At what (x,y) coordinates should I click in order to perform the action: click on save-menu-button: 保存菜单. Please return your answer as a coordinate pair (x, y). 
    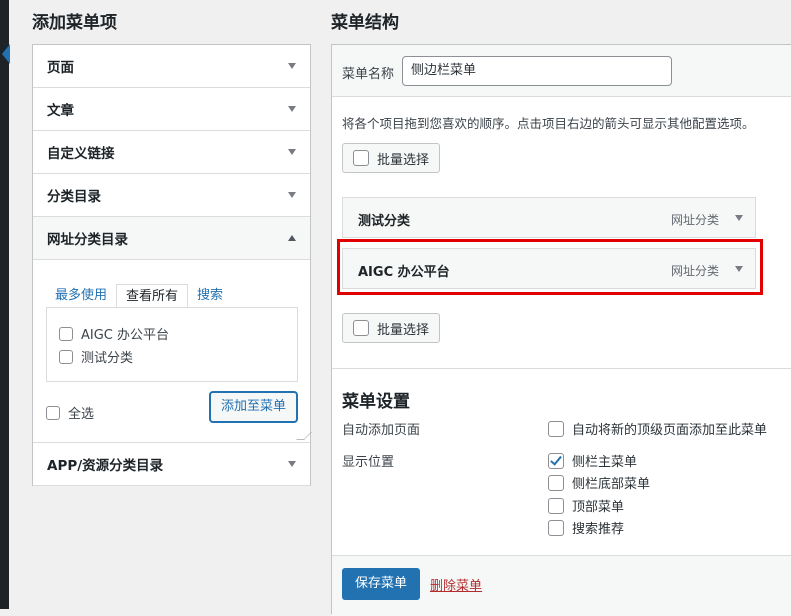
    Looking at the image, I should click on (381, 584).